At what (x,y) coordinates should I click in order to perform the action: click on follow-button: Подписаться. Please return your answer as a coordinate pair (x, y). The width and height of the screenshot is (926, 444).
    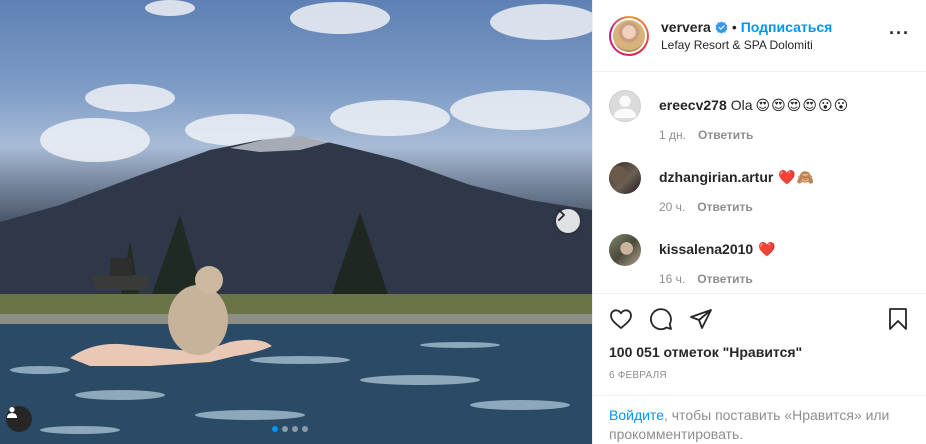
    Looking at the image, I should click on (787, 27).